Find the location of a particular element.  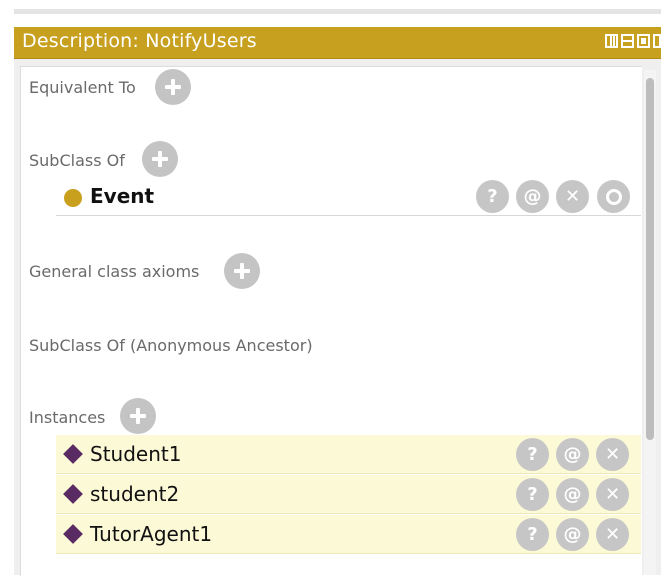

view-title: Description: NotifyUsers is located at coordinates (139, 41).